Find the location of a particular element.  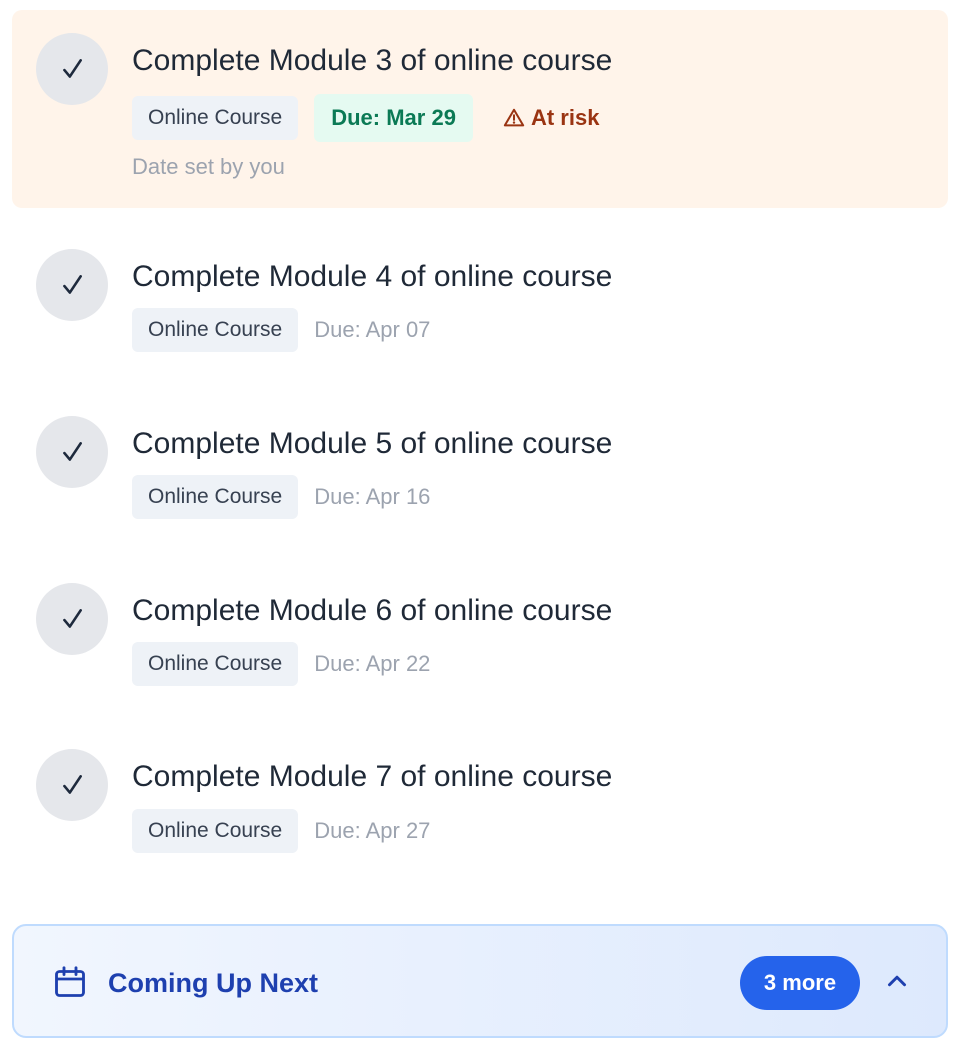

task-title: Complete Module 3 of online course is located at coordinates (372, 60).